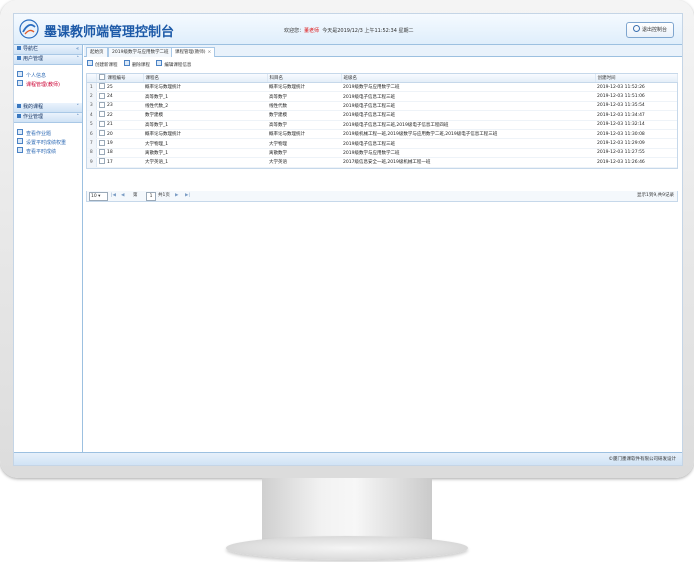 This screenshot has width=694, height=562. What do you see at coordinates (122, 196) in the screenshot?
I see `prev-page-icon: ◀` at bounding box center [122, 196].